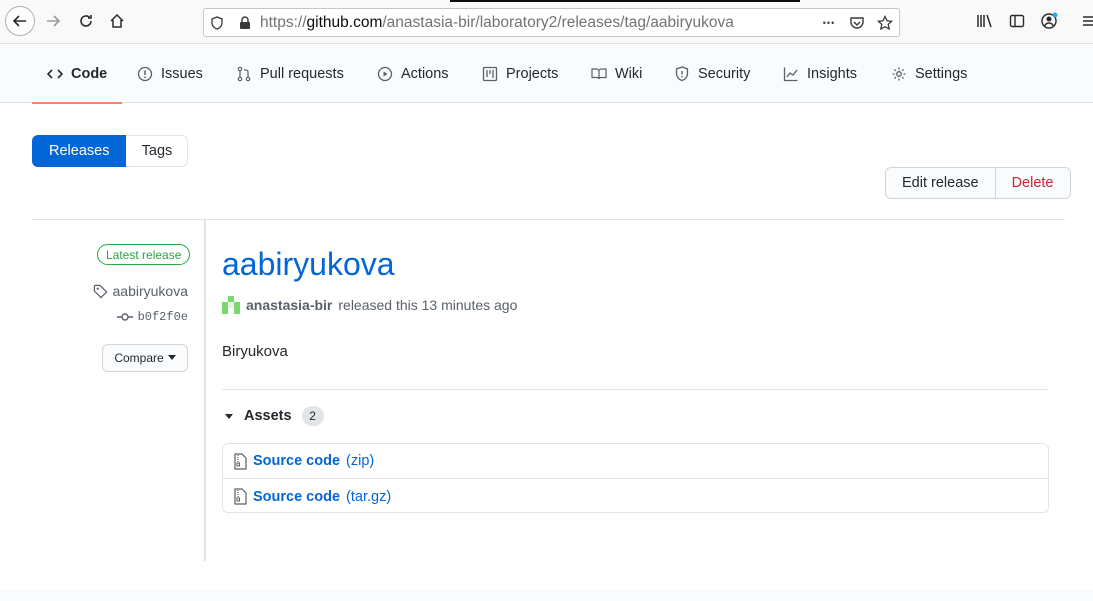  I want to click on tab-code: Code, so click(77, 74).